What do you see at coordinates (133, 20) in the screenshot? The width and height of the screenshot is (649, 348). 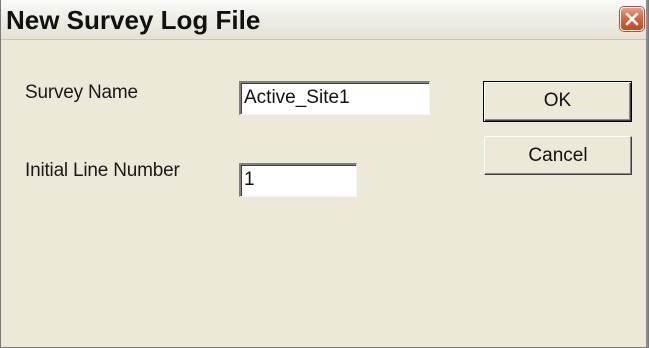 I see `dialog-title: New Survey Log File` at bounding box center [133, 20].